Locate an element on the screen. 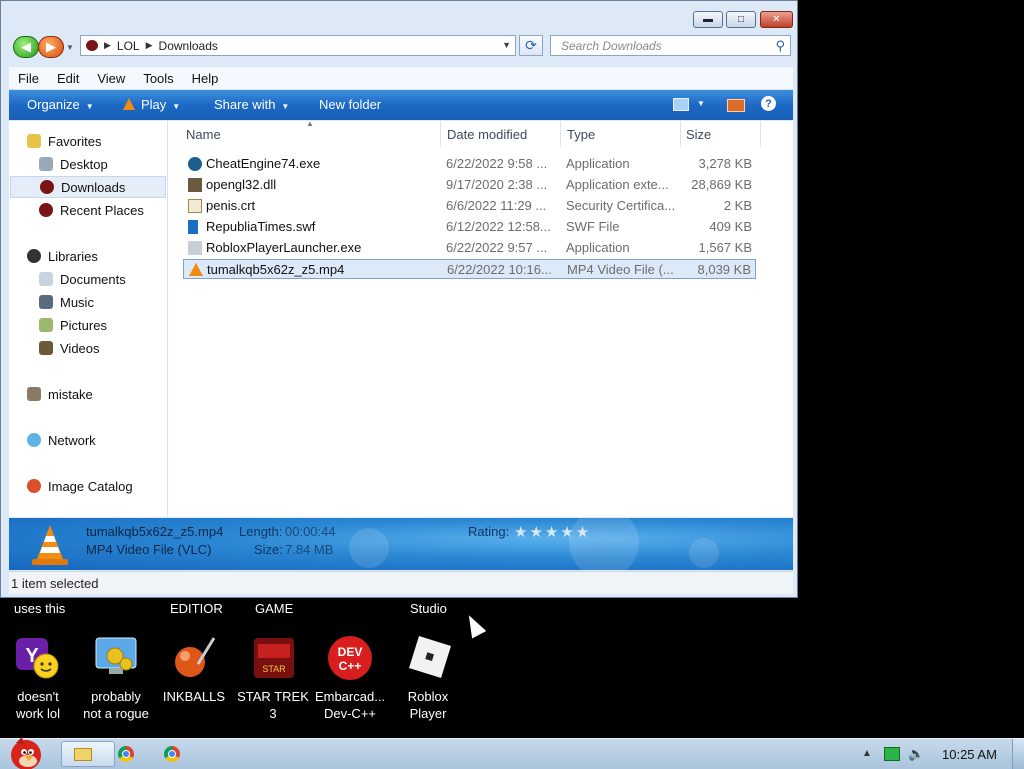 The height and width of the screenshot is (769, 1024). rating-stars: ★★★★★ is located at coordinates (552, 532).